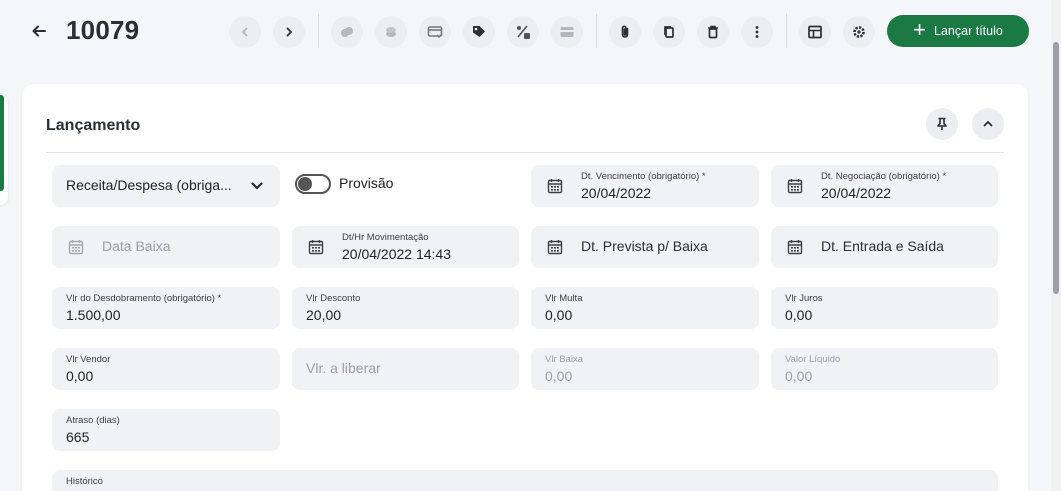  I want to click on card-transfer-icon, so click(435, 32).